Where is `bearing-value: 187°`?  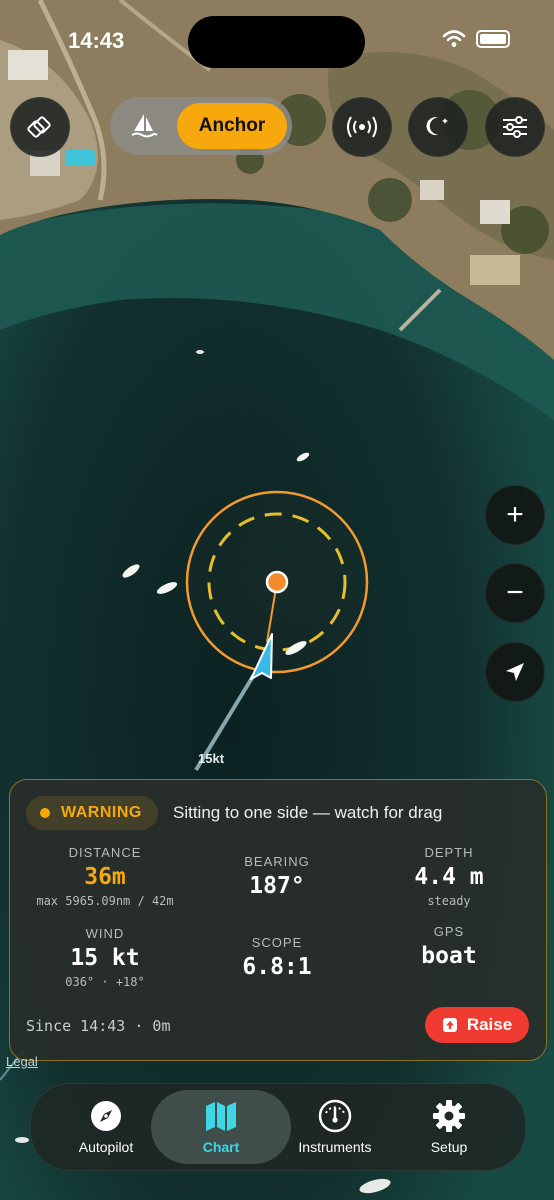 bearing-value: 187° is located at coordinates (277, 886).